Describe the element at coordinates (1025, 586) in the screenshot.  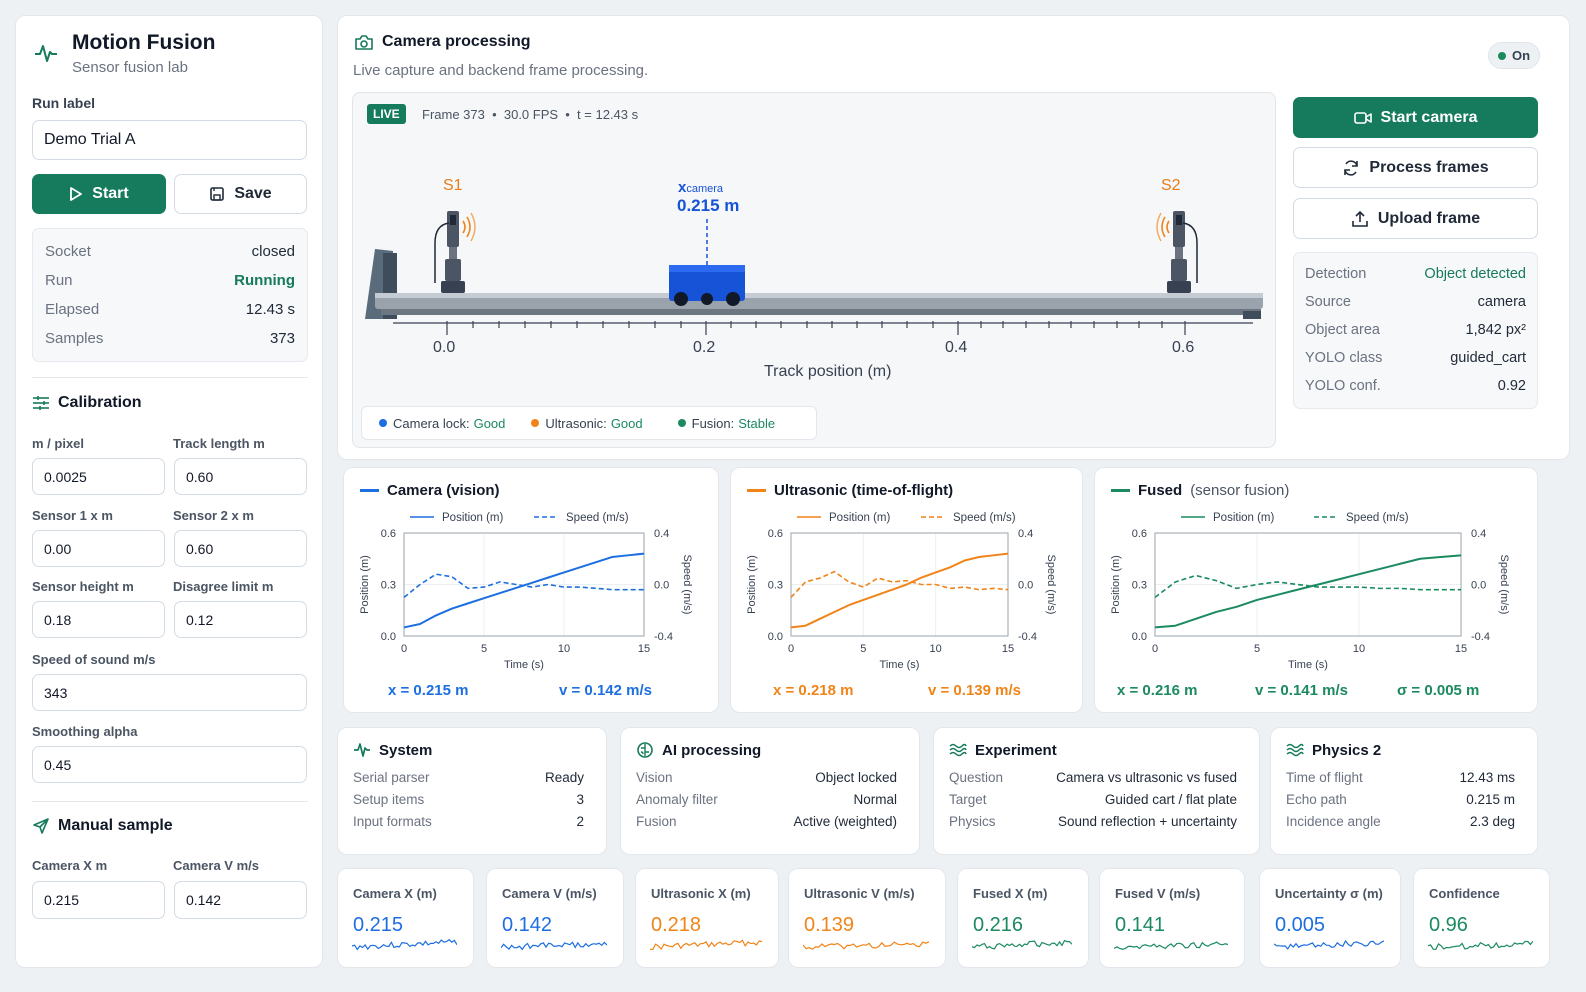
I see `y2-tick-label: 0.0` at that location.